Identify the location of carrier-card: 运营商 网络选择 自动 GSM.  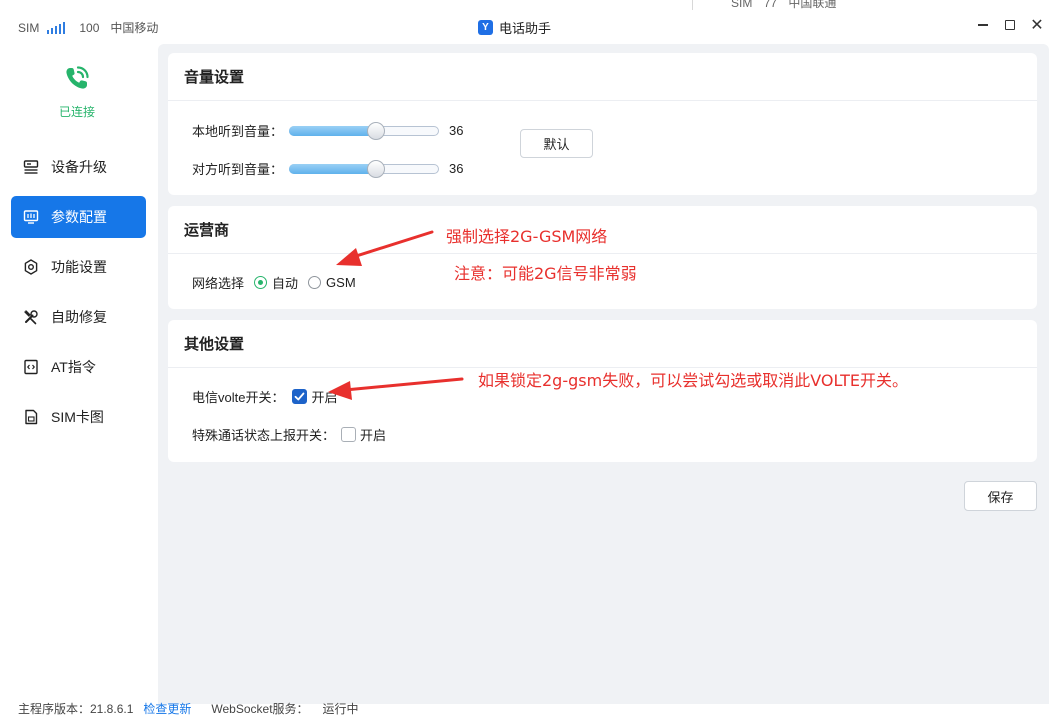
(602, 257).